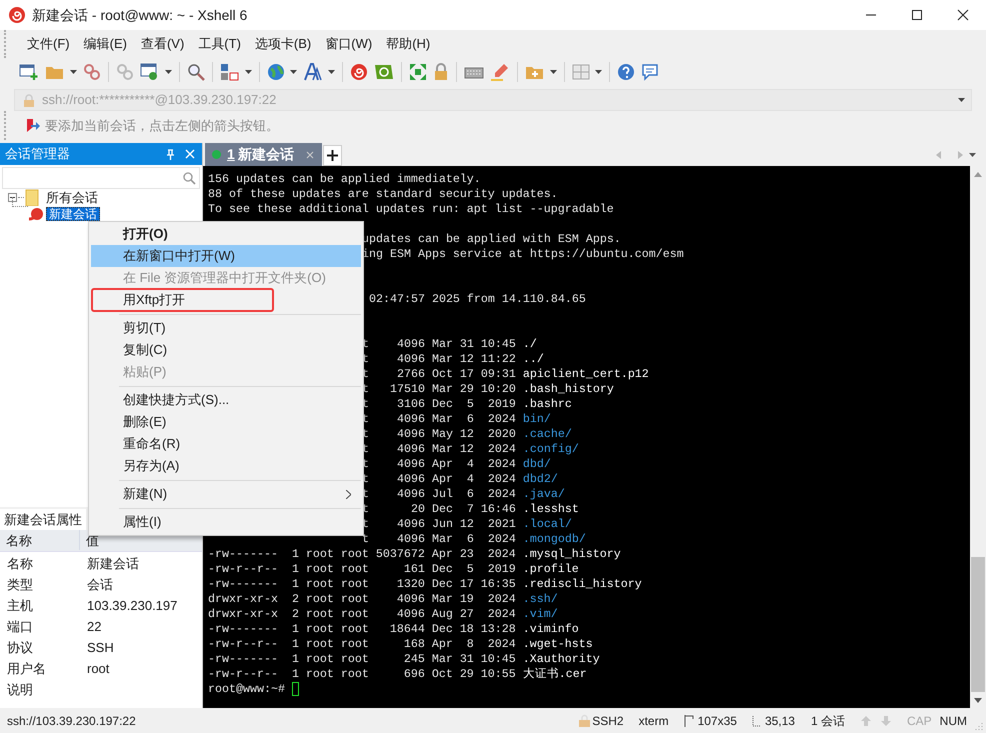 The width and height of the screenshot is (986, 733). Describe the element at coordinates (226, 466) in the screenshot. I see `menu-item: 另存为(A)` at that location.